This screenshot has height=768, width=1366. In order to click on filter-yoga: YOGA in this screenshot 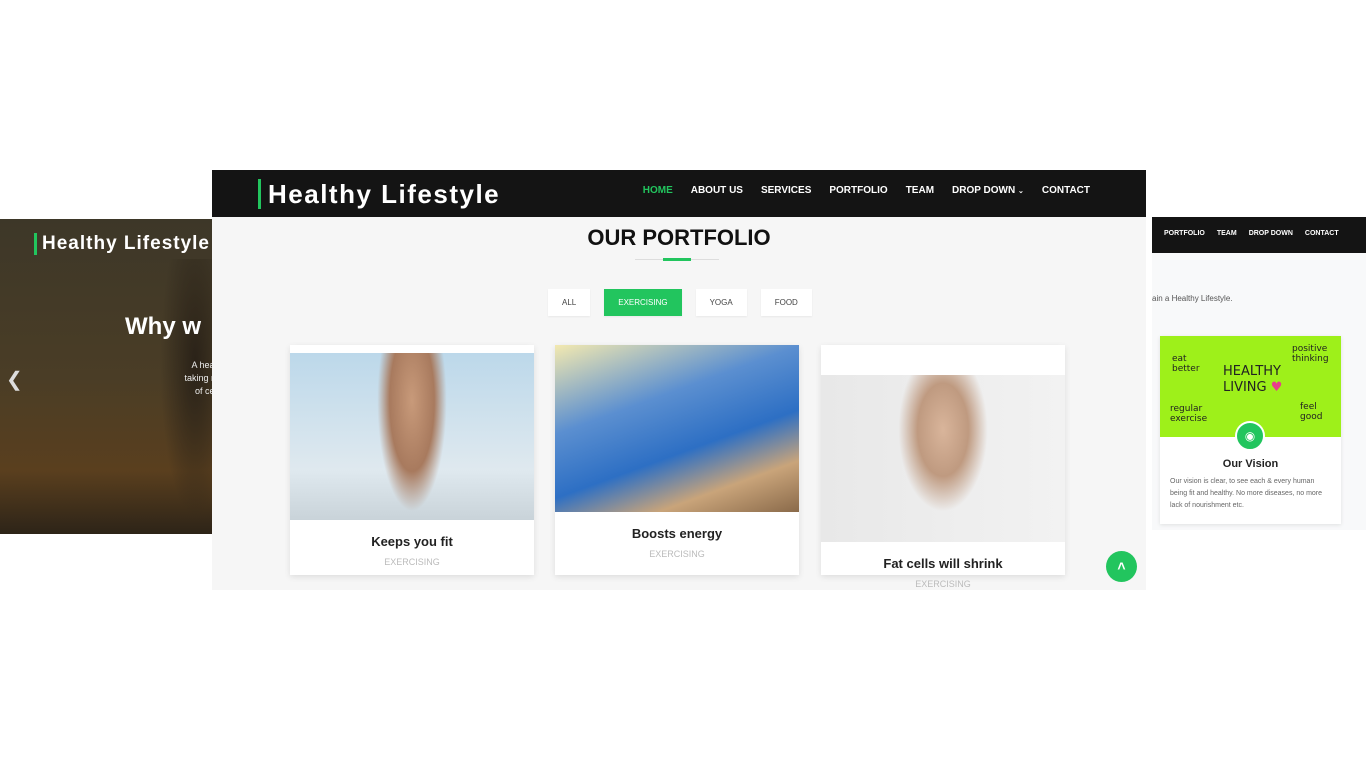, I will do `click(721, 302)`.